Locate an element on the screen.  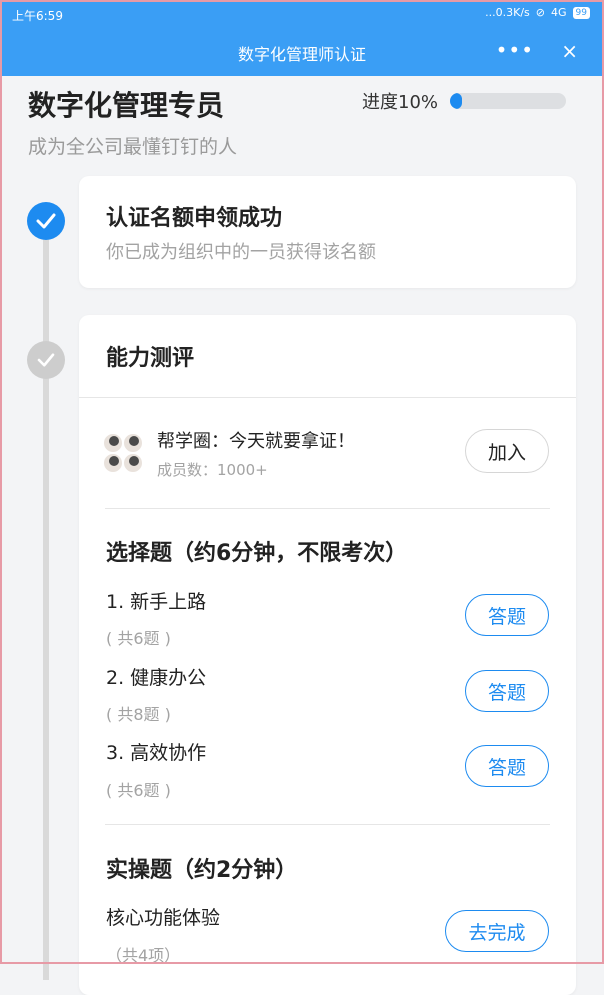
group-name: 帮学圈：今天就要拿证！ is located at coordinates (256, 441).